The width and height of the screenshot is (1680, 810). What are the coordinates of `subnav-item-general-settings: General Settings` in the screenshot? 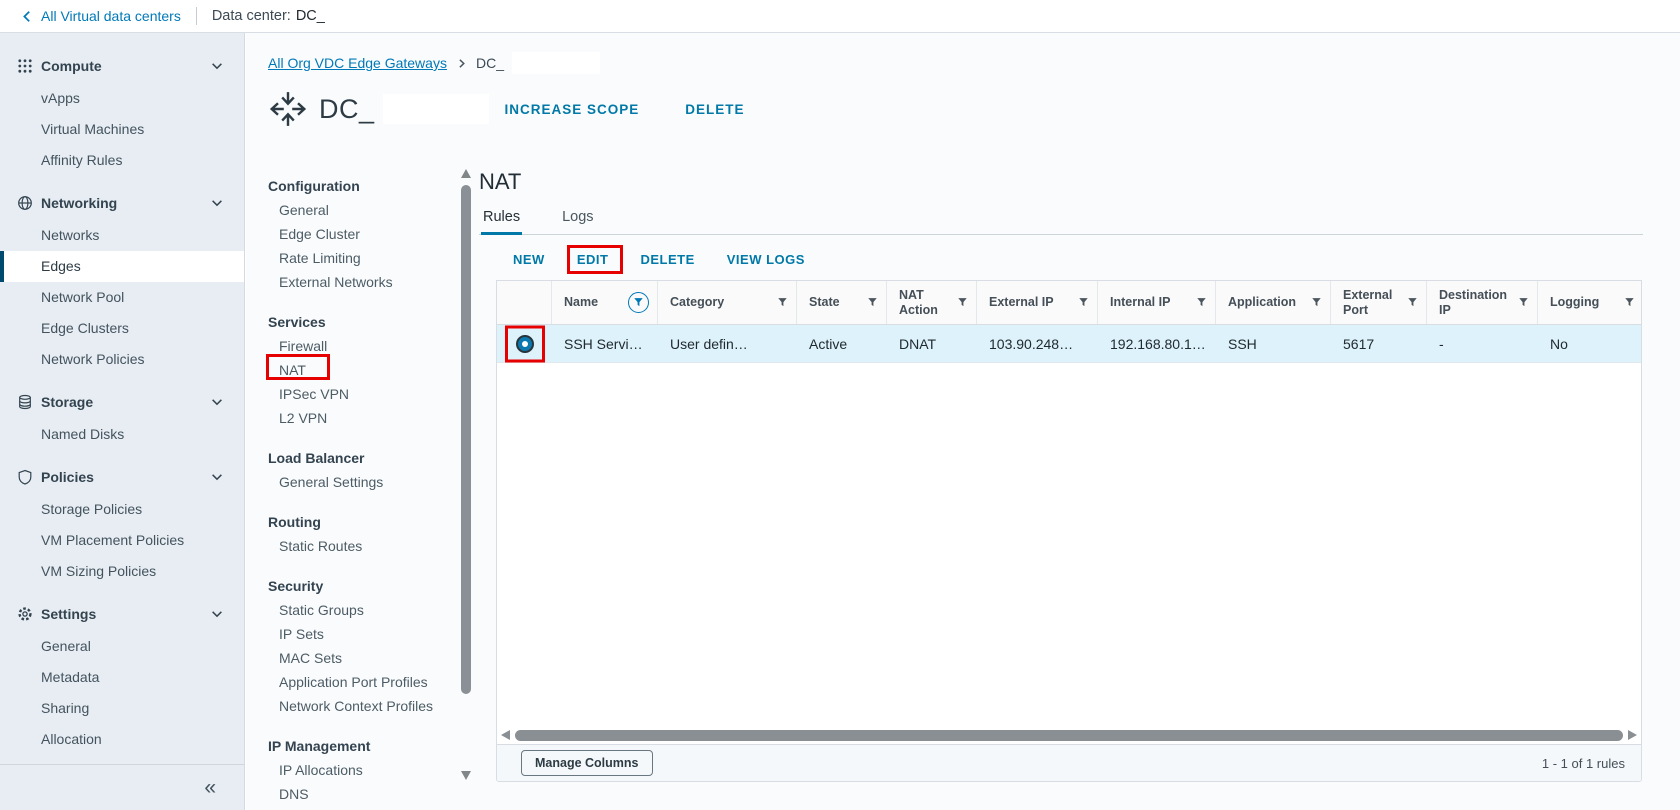 It's located at (363, 482).